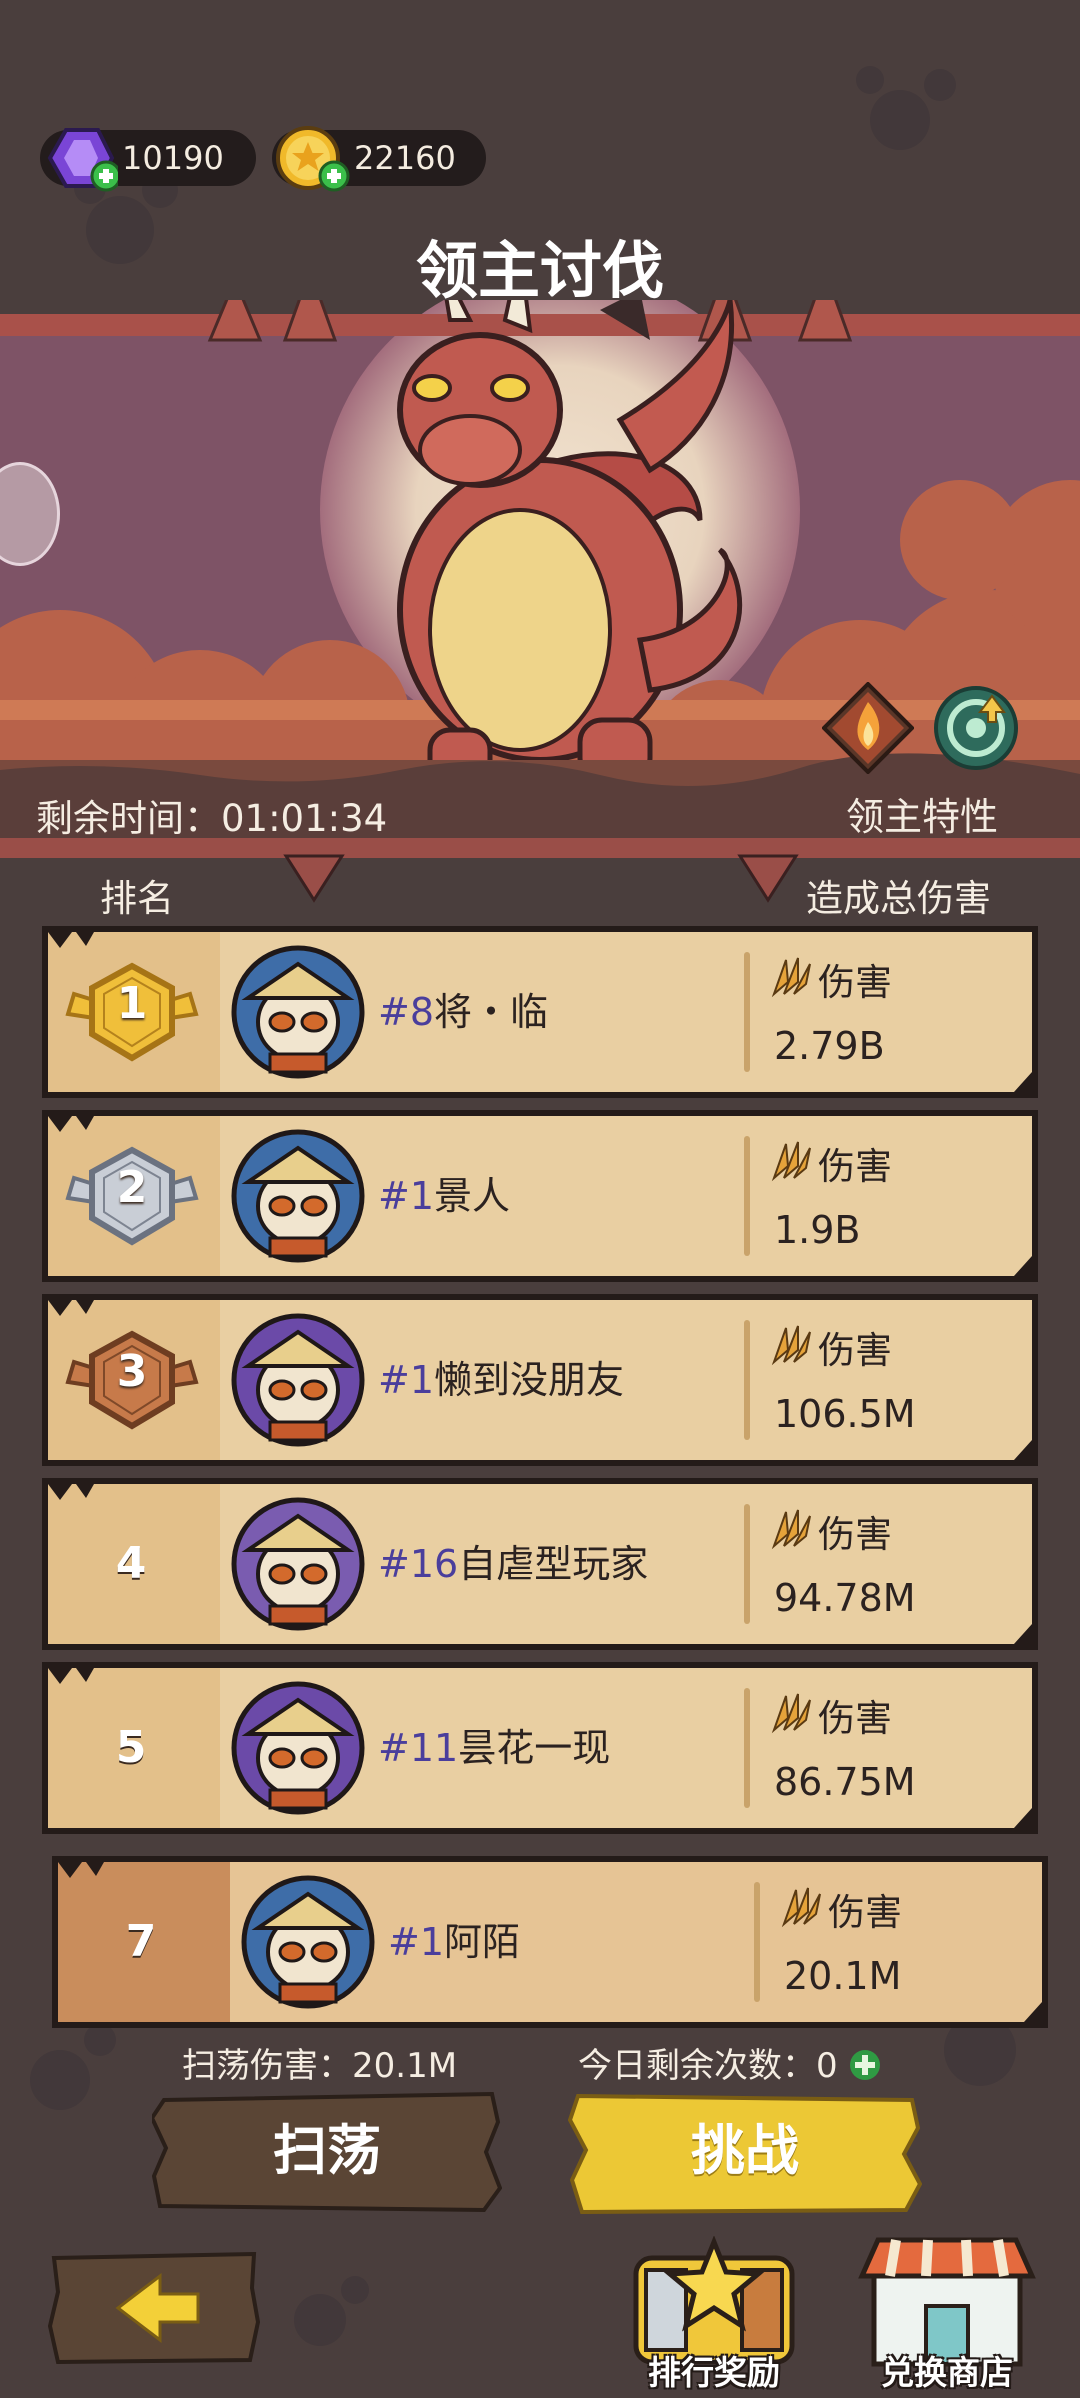  Describe the element at coordinates (418, 1564) in the screenshot. I see `player-level: #16` at that location.